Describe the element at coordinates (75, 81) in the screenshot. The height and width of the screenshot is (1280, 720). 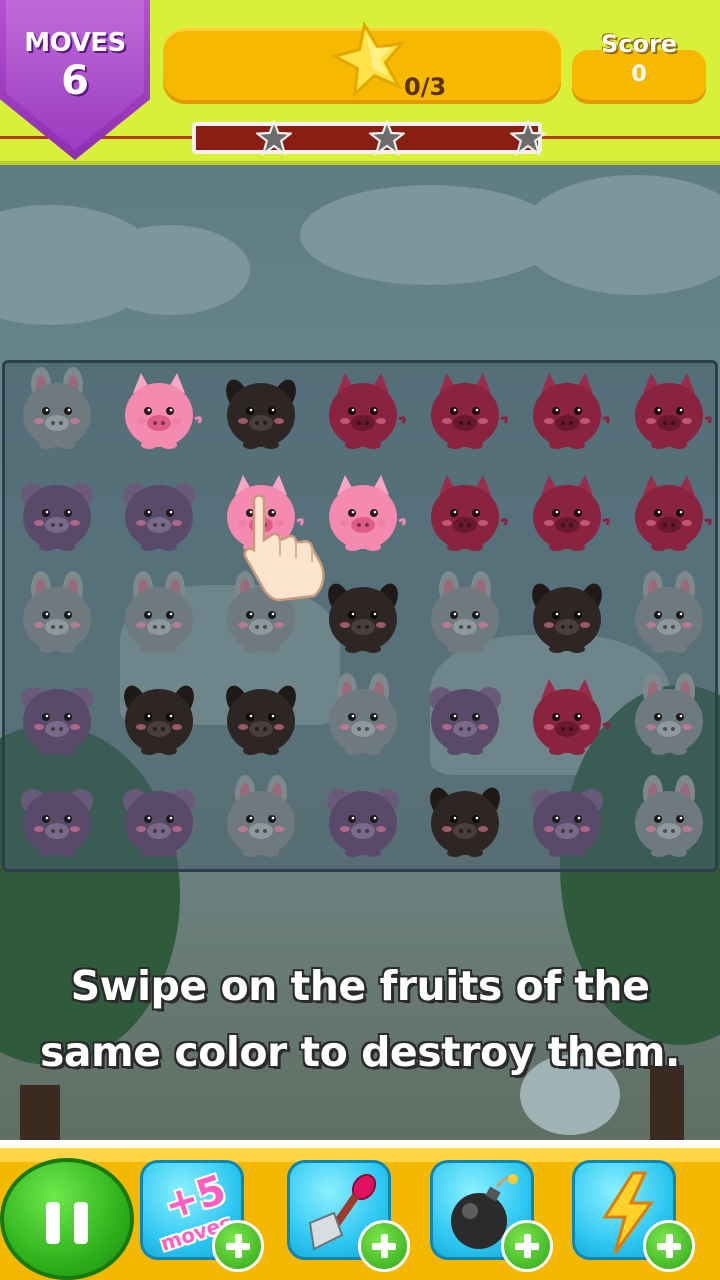
I see `moves-value: 6` at that location.